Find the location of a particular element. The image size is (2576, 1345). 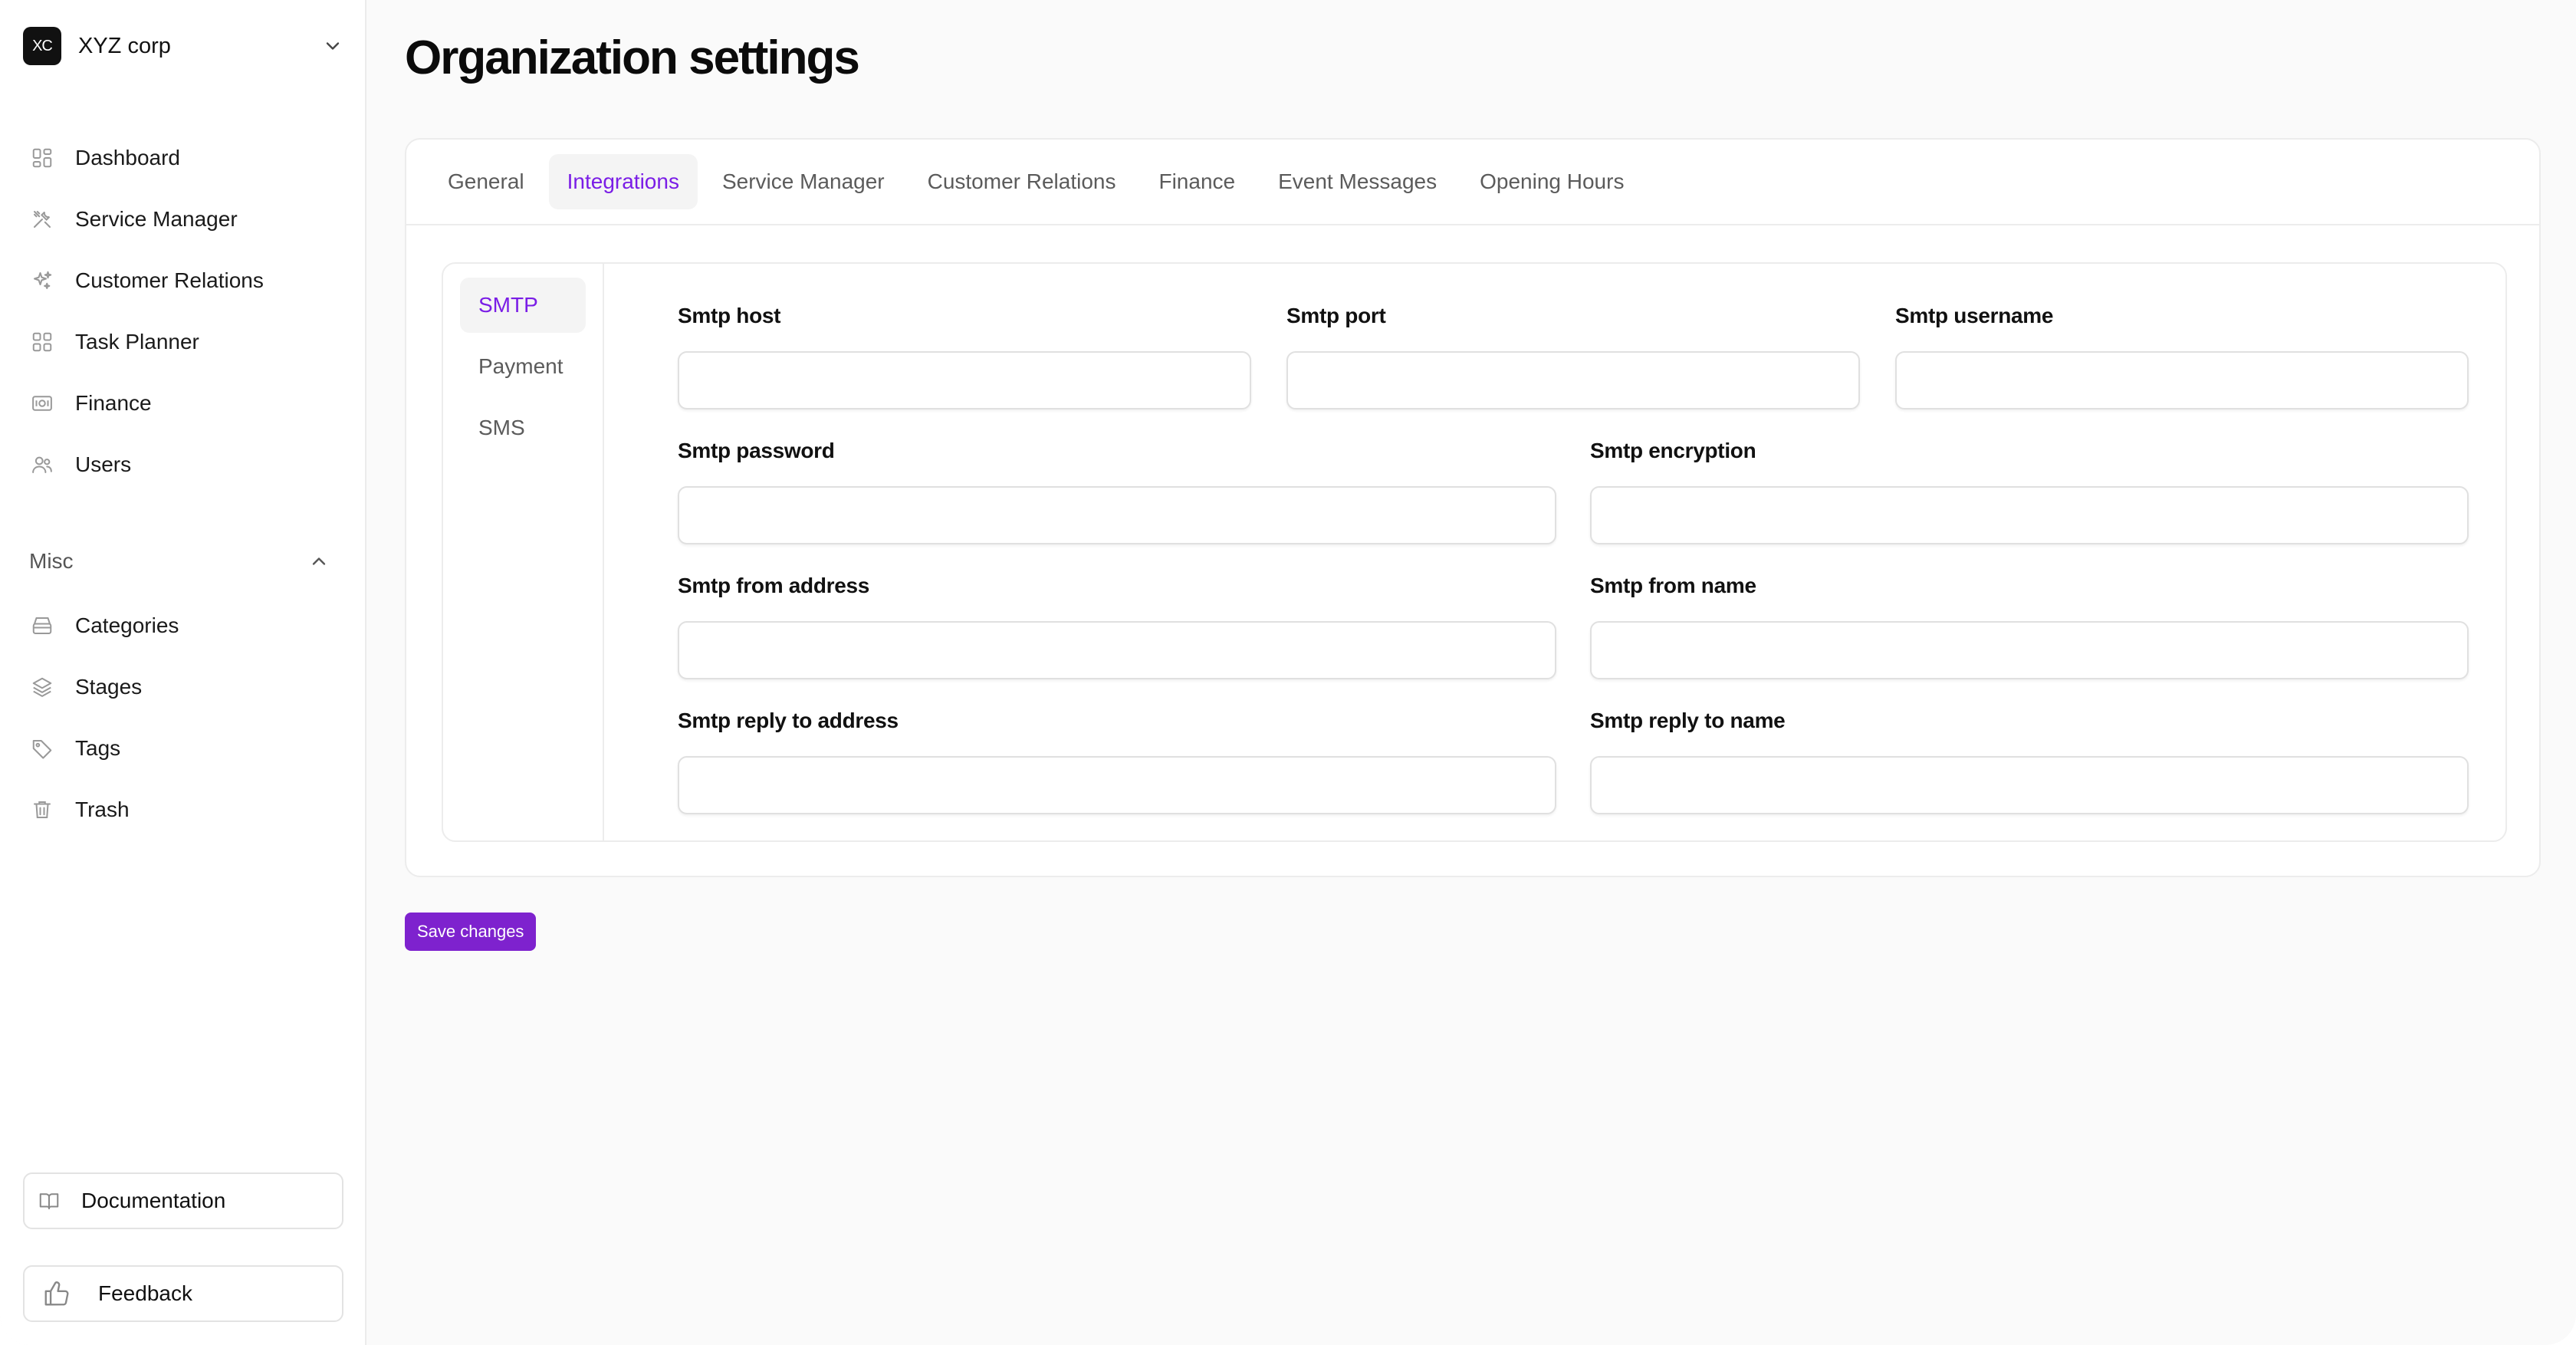

sidebar-item-label: Service Manager is located at coordinates (156, 219).